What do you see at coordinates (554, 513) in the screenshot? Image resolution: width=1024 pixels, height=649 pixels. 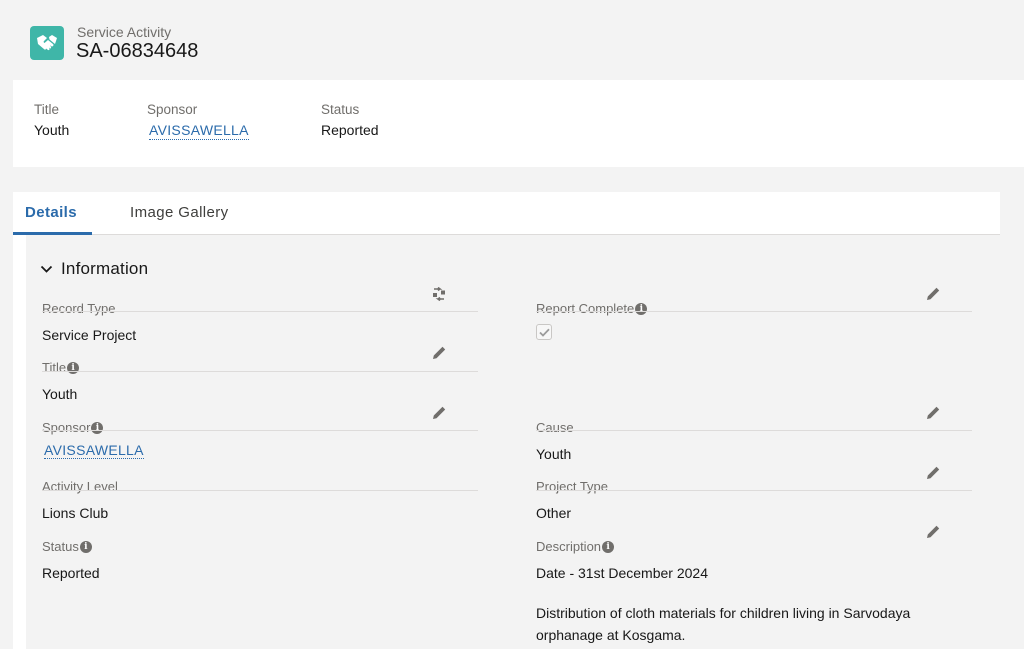 I see `field-value: Other` at bounding box center [554, 513].